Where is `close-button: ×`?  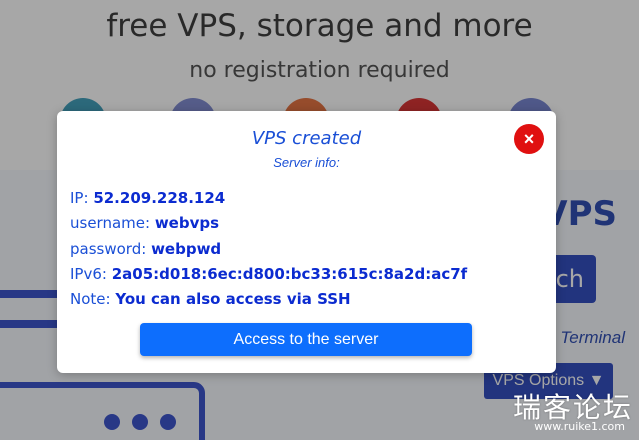
close-button: × is located at coordinates (529, 139).